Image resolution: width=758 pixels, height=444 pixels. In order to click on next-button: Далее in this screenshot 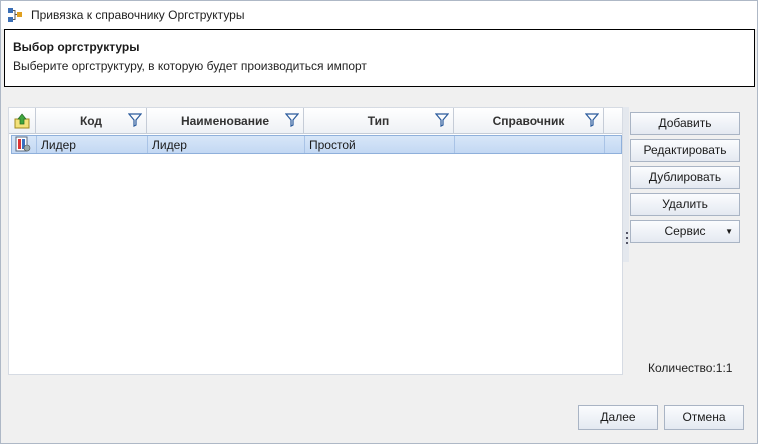, I will do `click(618, 417)`.